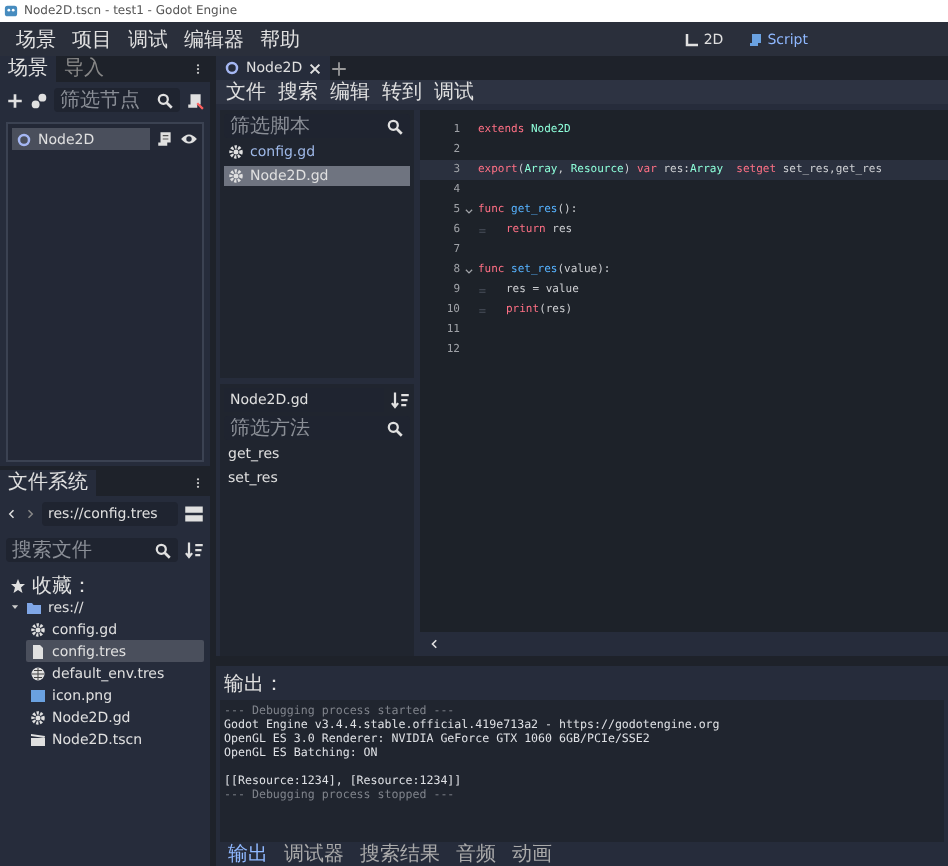  Describe the element at coordinates (280, 39) in the screenshot. I see `menu-item: 帮助` at that location.